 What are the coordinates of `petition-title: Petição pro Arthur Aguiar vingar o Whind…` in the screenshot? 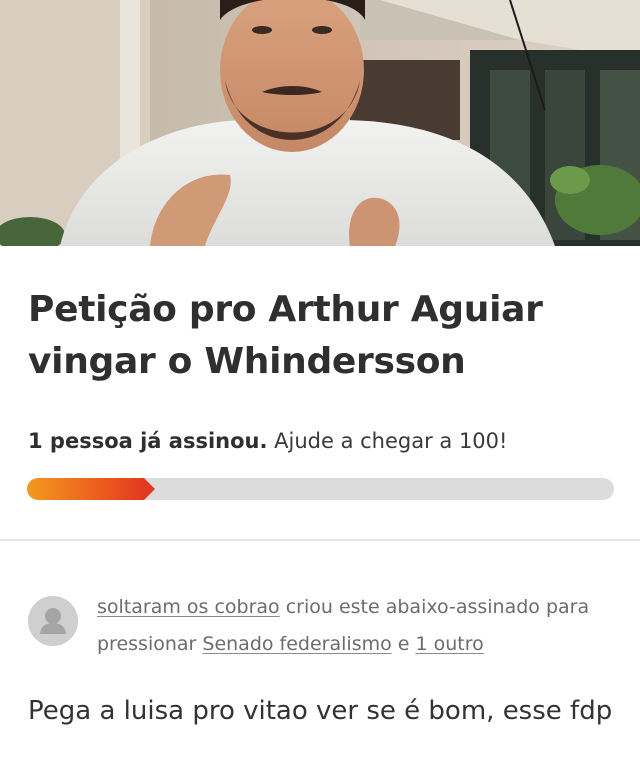 It's located at (285, 335).